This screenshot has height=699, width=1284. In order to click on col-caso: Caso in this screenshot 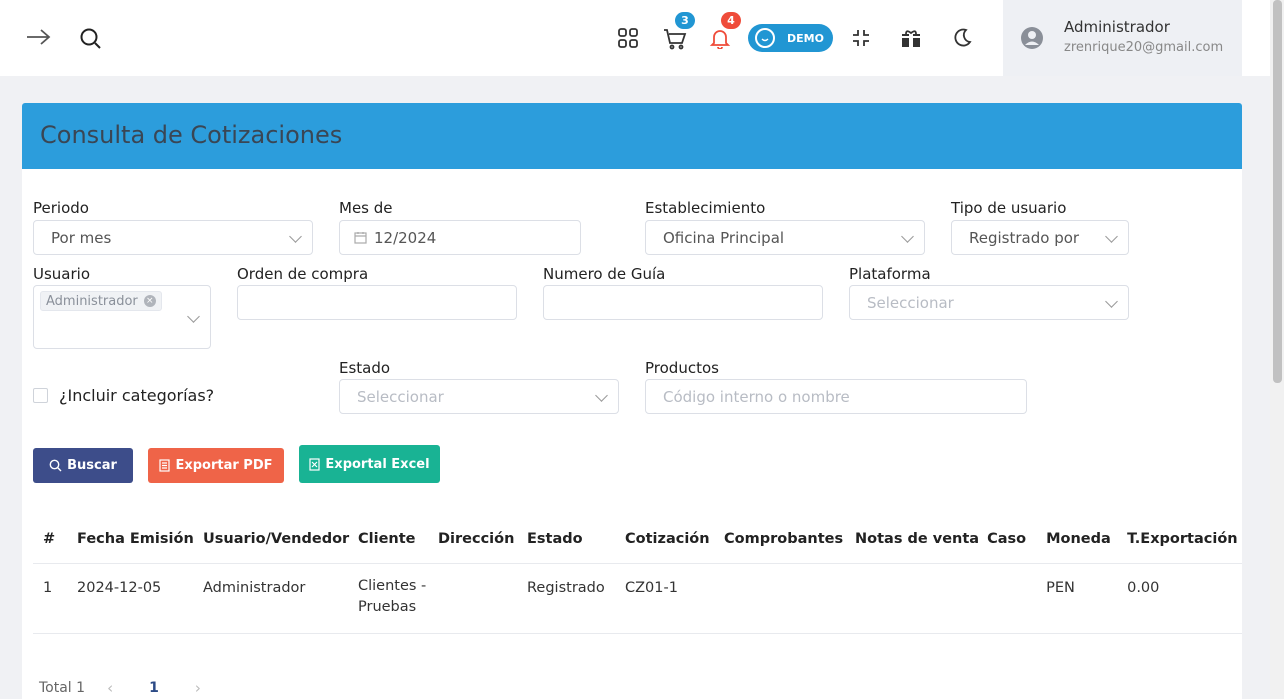, I will do `click(1013, 539)`.